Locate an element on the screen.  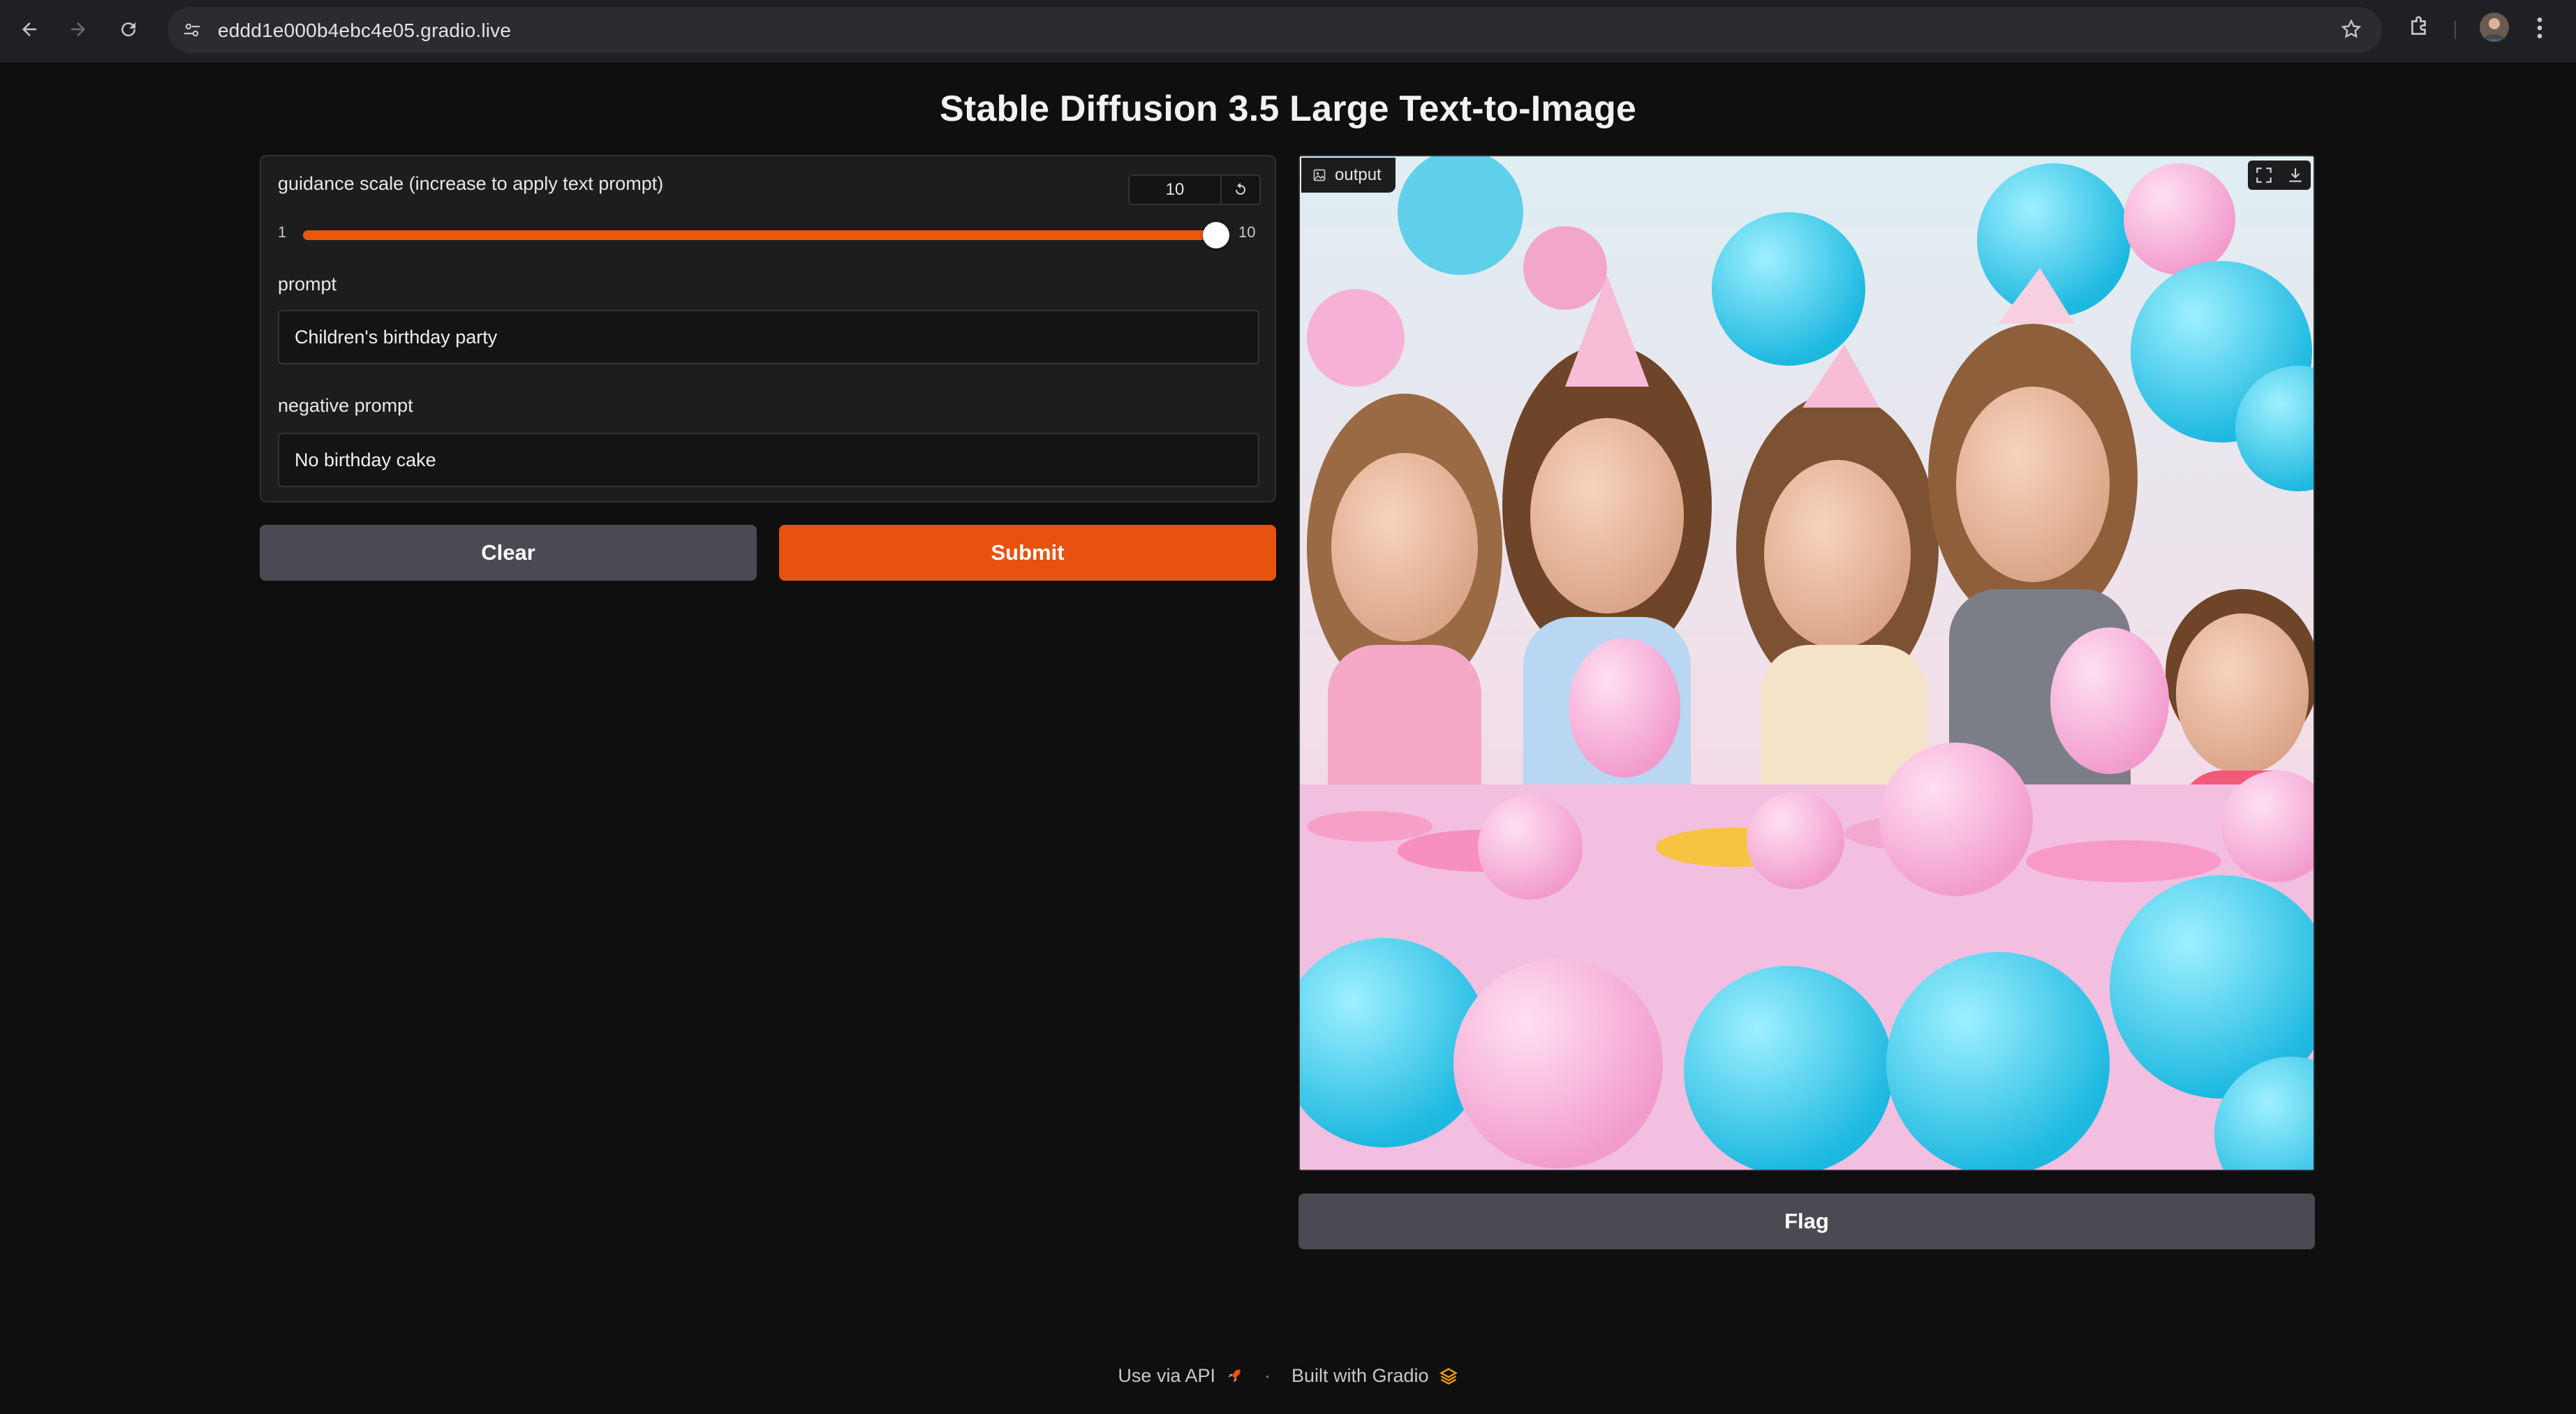
arrow-right-icon is located at coordinates (78, 29).